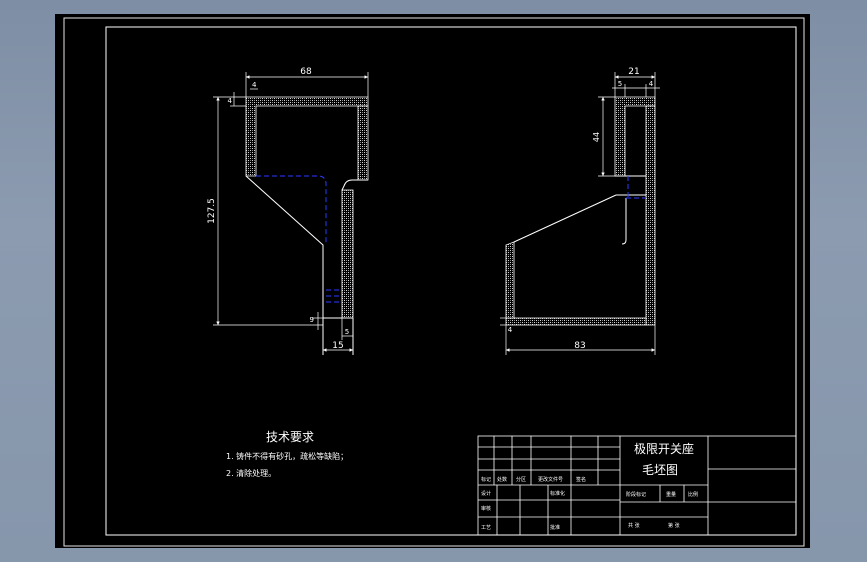 The image size is (867, 562). What do you see at coordinates (299, 239) in the screenshot?
I see `front-view-hidden-lines` at bounding box center [299, 239].